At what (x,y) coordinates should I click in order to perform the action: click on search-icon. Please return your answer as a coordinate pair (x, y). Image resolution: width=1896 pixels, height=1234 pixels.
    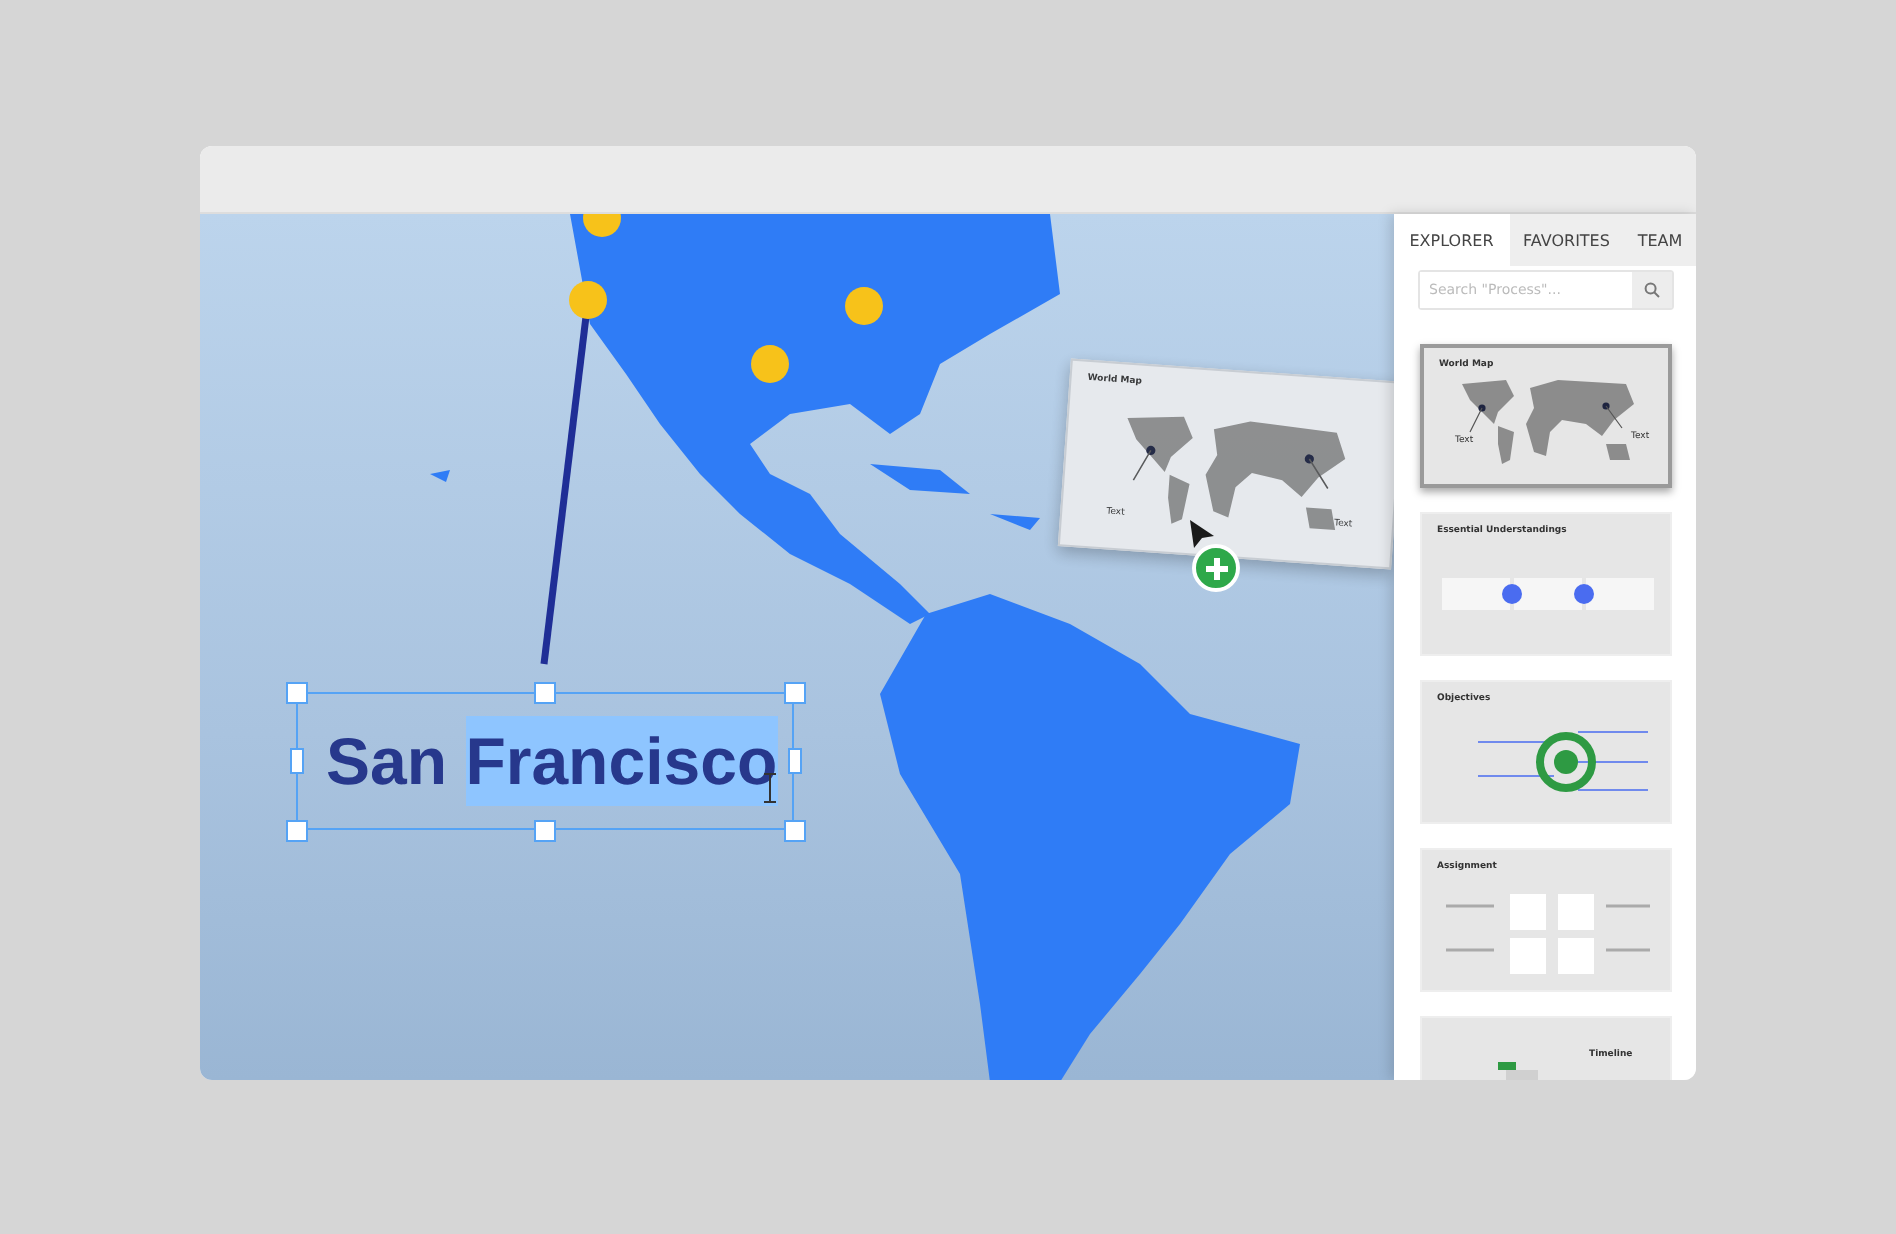
    Looking at the image, I should click on (1651, 290).